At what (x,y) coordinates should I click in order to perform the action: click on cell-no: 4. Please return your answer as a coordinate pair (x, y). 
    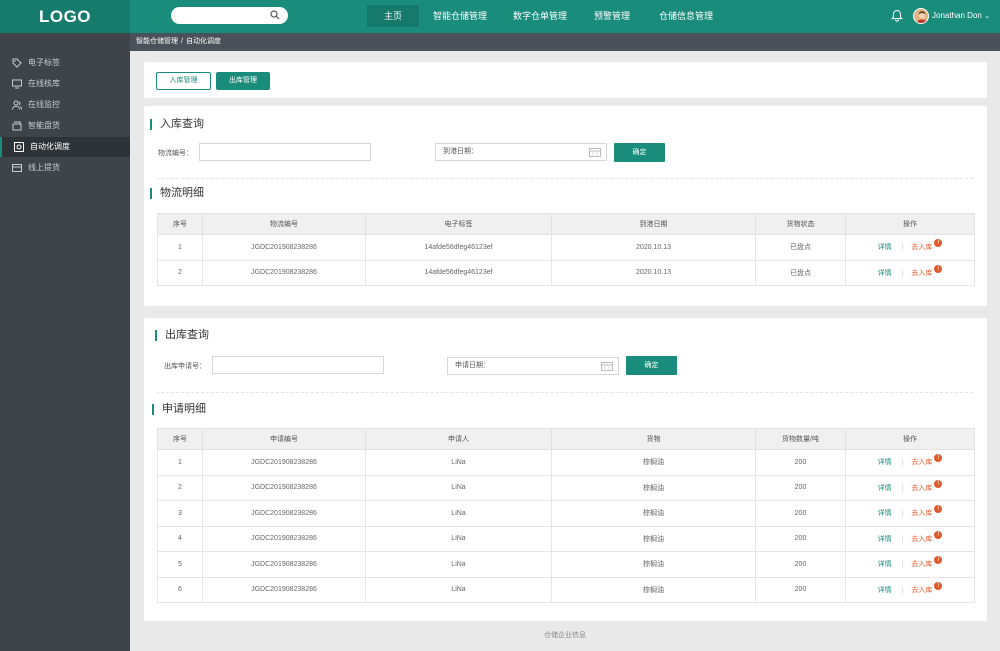
    Looking at the image, I should click on (180, 538).